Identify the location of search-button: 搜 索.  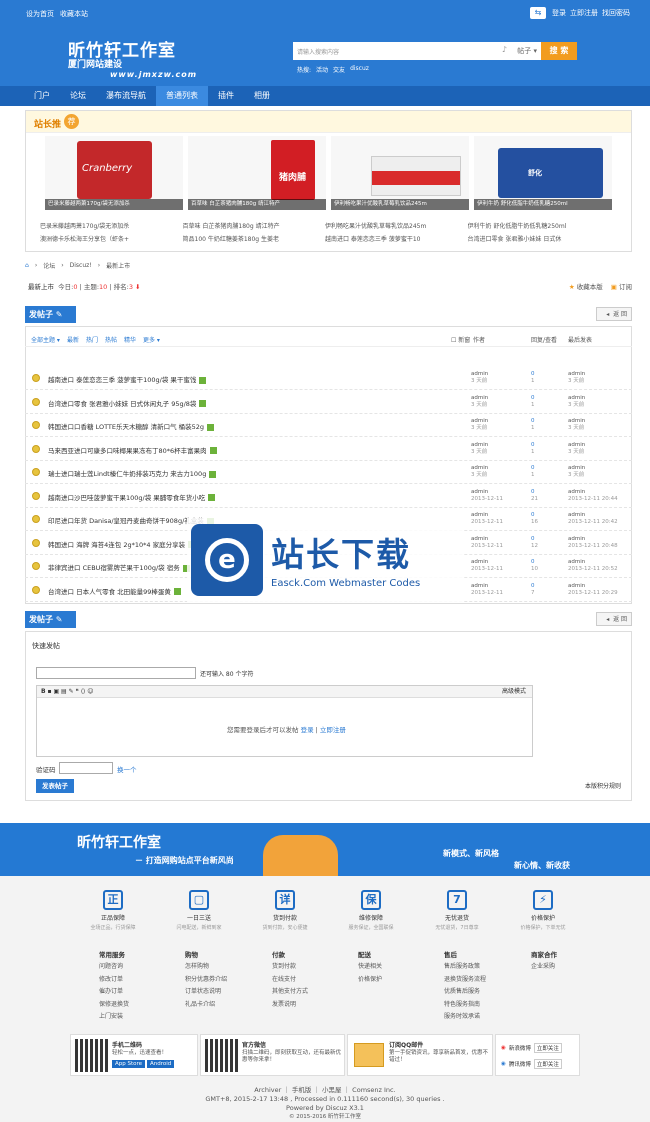
(559, 51).